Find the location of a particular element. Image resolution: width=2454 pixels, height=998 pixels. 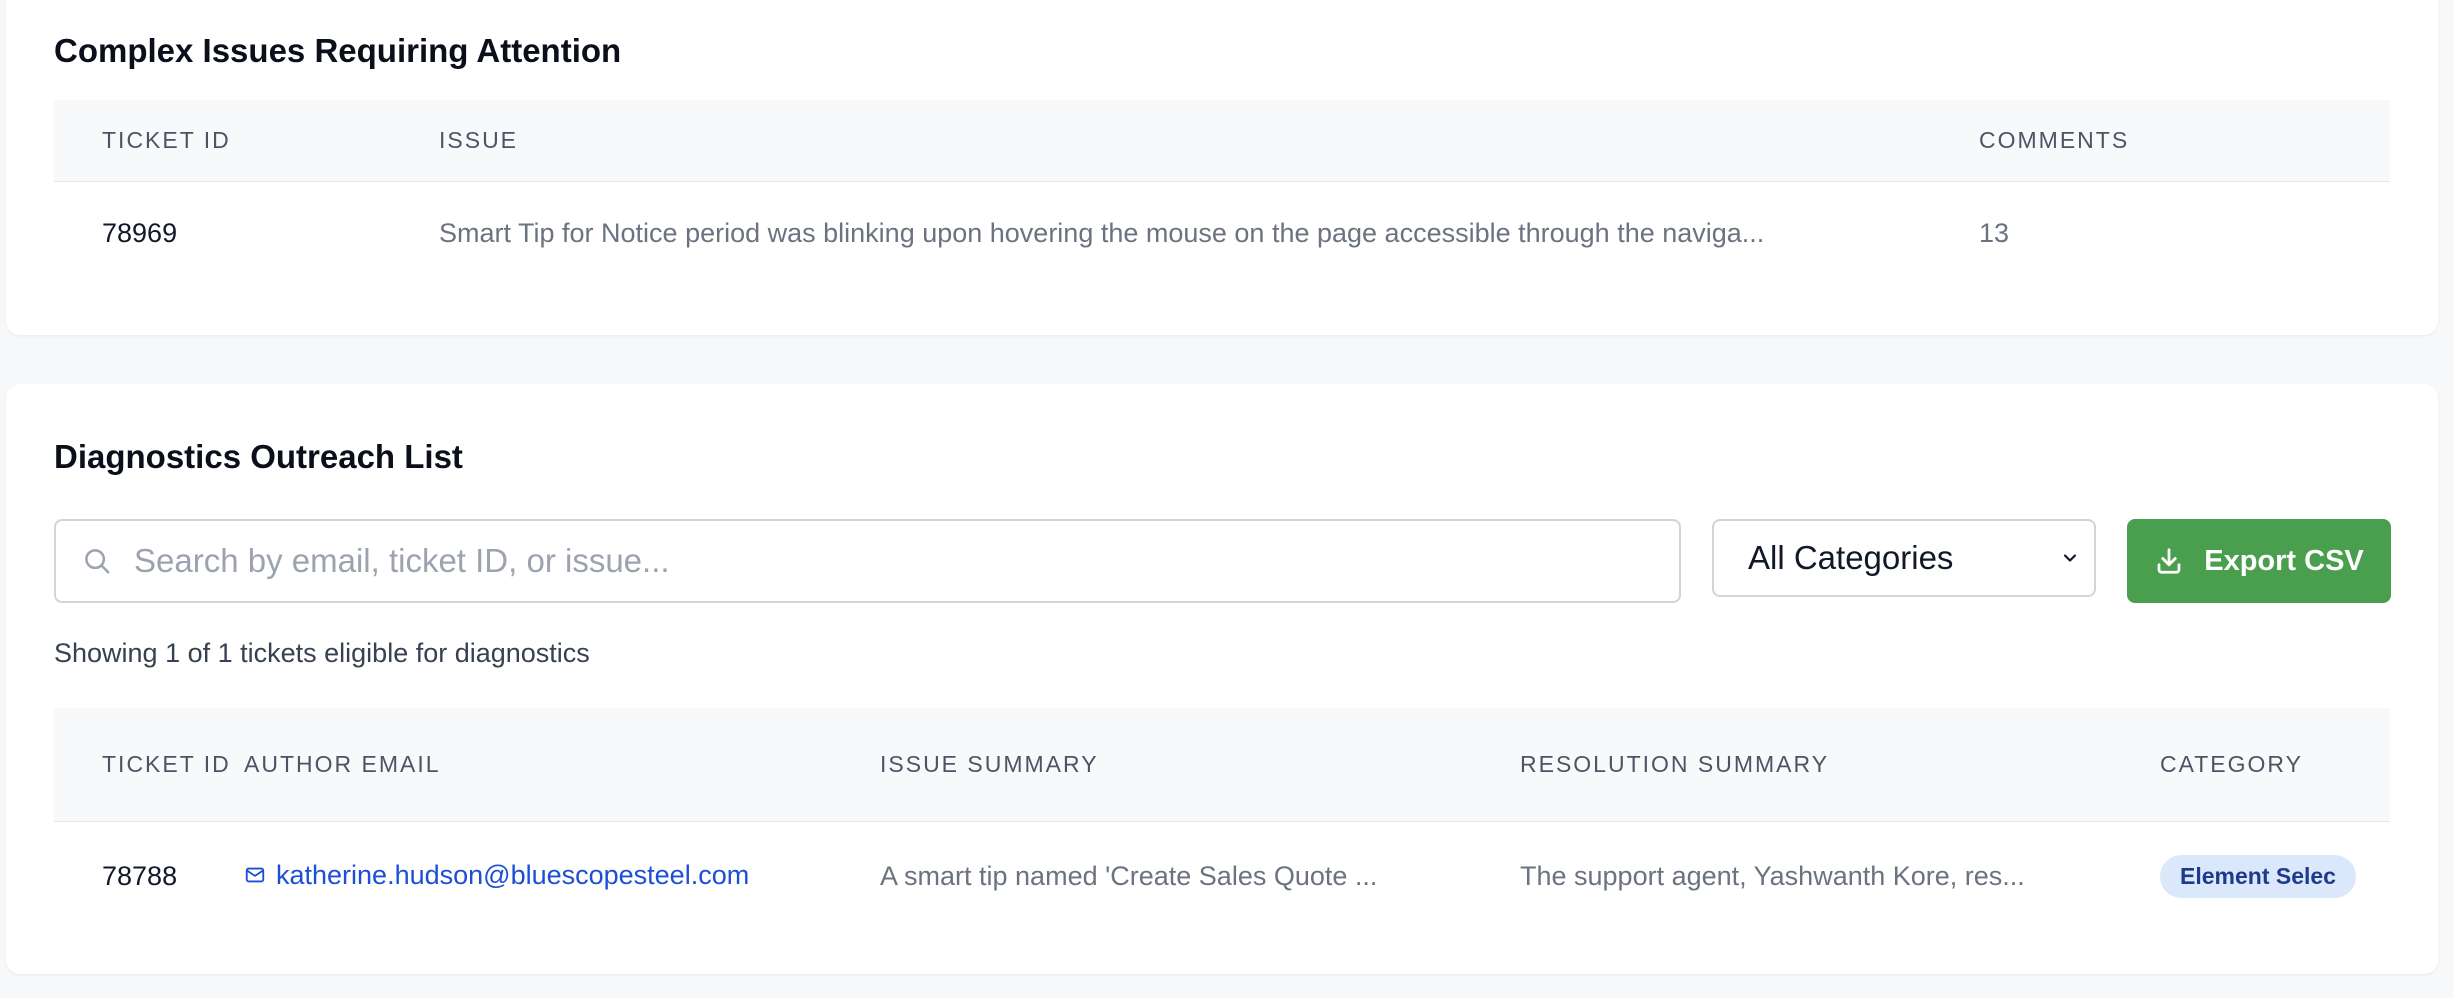

column-header-comments: COMMENTS is located at coordinates (2184, 141).